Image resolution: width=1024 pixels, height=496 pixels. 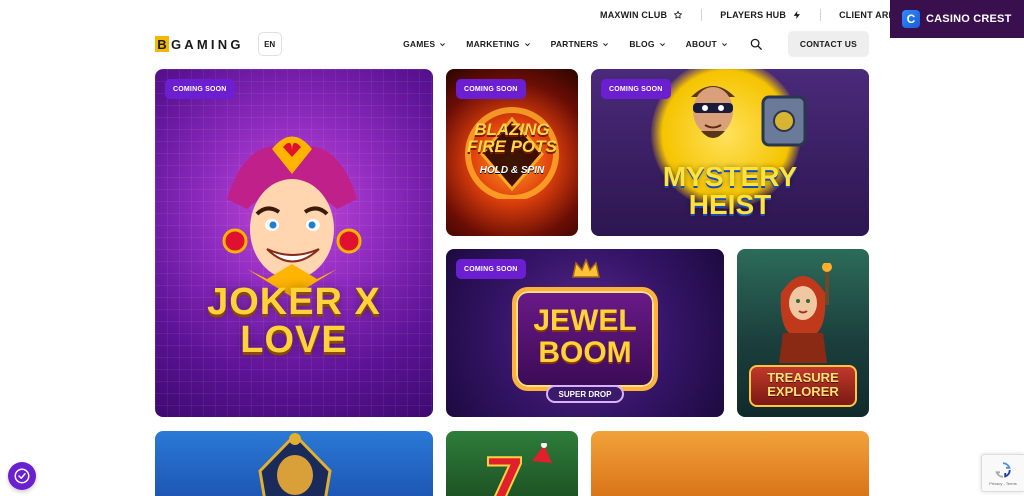 What do you see at coordinates (493, 44) in the screenshot?
I see `nav-marketing-label: MARKETING` at bounding box center [493, 44].